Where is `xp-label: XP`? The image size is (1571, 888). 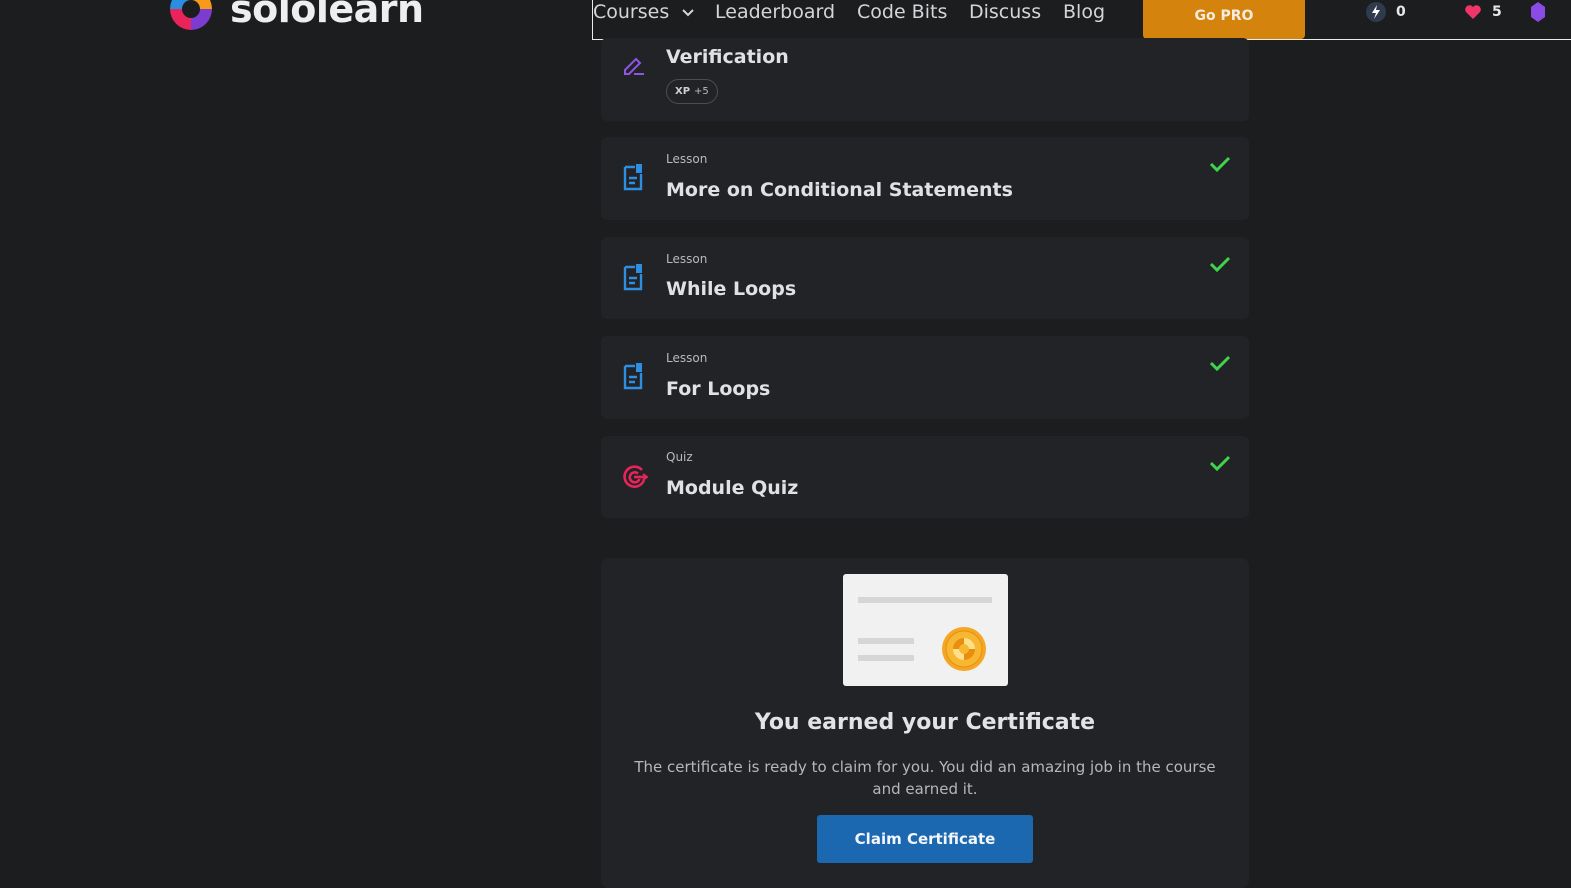
xp-label: XP is located at coordinates (683, 91).